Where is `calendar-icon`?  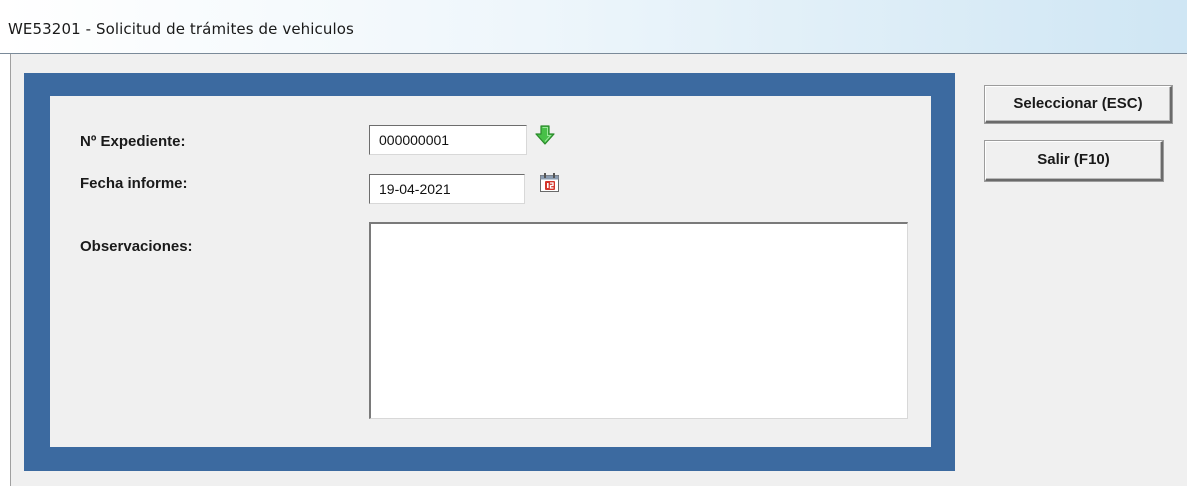
calendar-icon is located at coordinates (550, 183).